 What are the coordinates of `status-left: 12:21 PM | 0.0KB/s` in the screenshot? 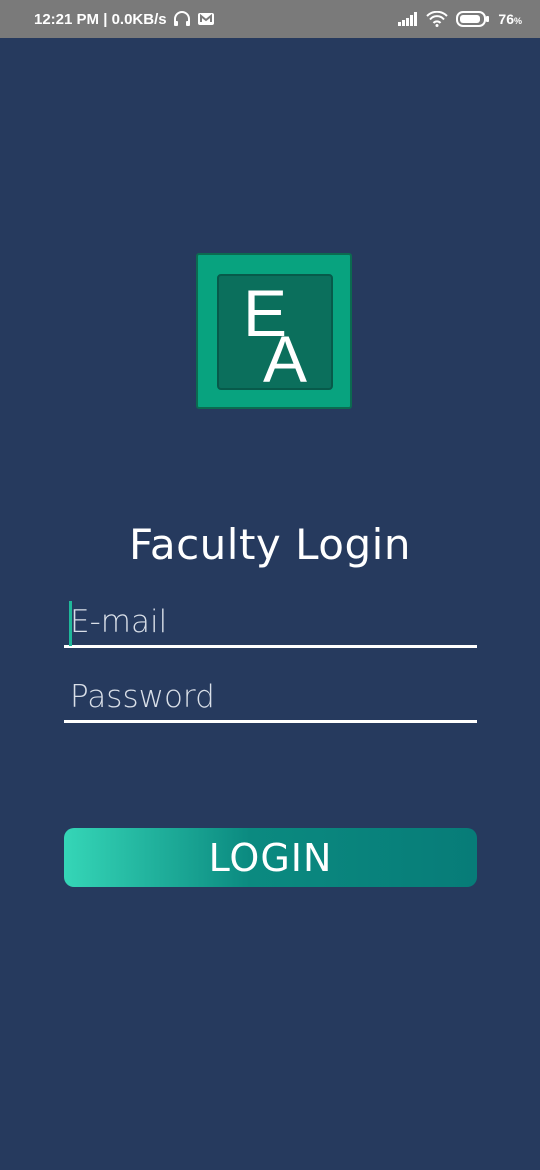 It's located at (124, 19).